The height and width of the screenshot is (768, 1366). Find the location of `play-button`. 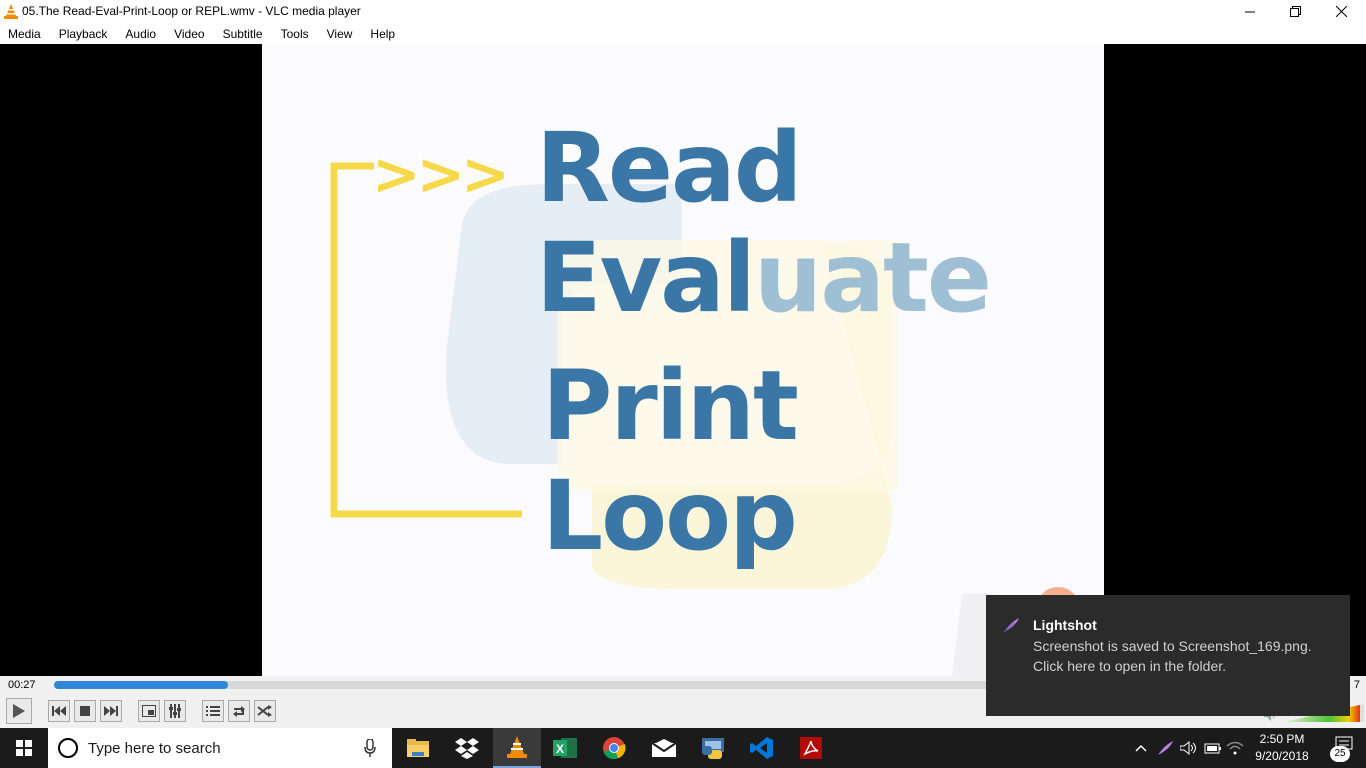

play-button is located at coordinates (19, 711).